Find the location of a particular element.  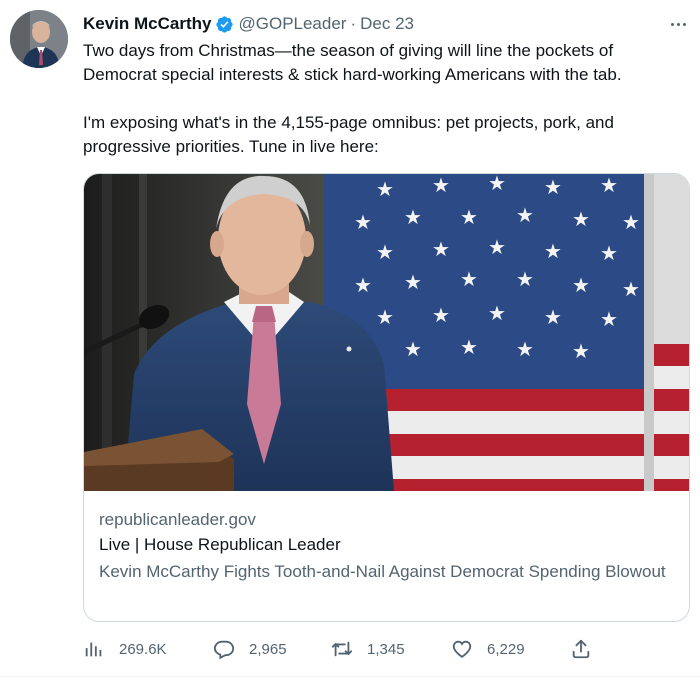

views-button: 269.6K is located at coordinates (125, 649).